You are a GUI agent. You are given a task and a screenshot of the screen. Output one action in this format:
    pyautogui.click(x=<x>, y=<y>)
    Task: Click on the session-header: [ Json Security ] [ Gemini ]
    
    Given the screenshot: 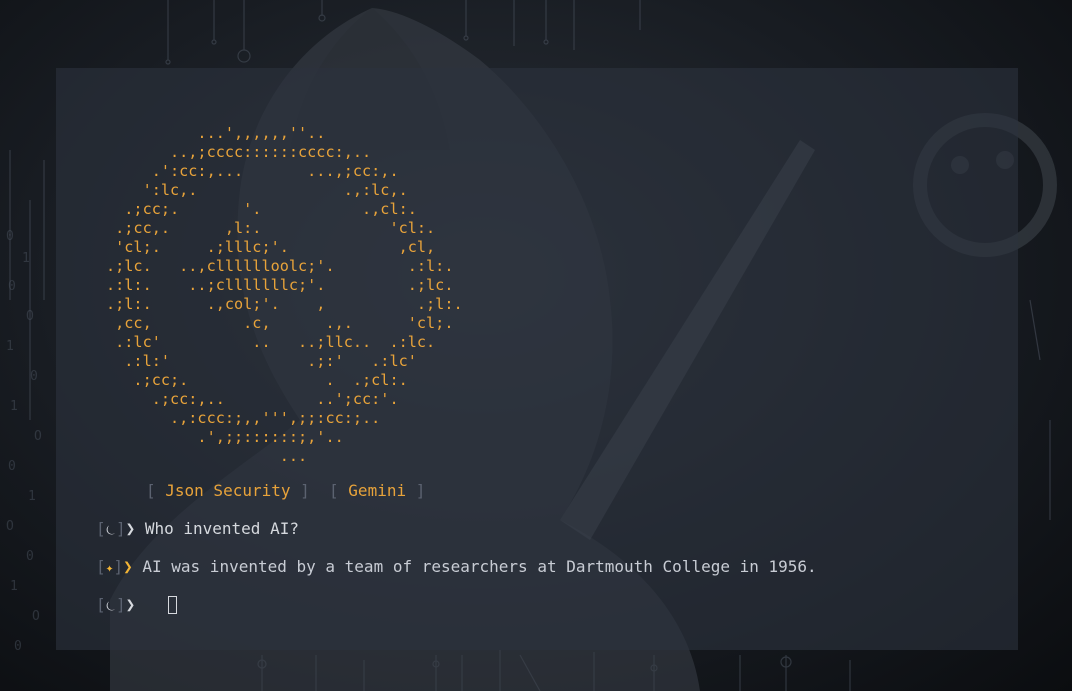 What is the action you would take?
    pyautogui.click(x=285, y=491)
    